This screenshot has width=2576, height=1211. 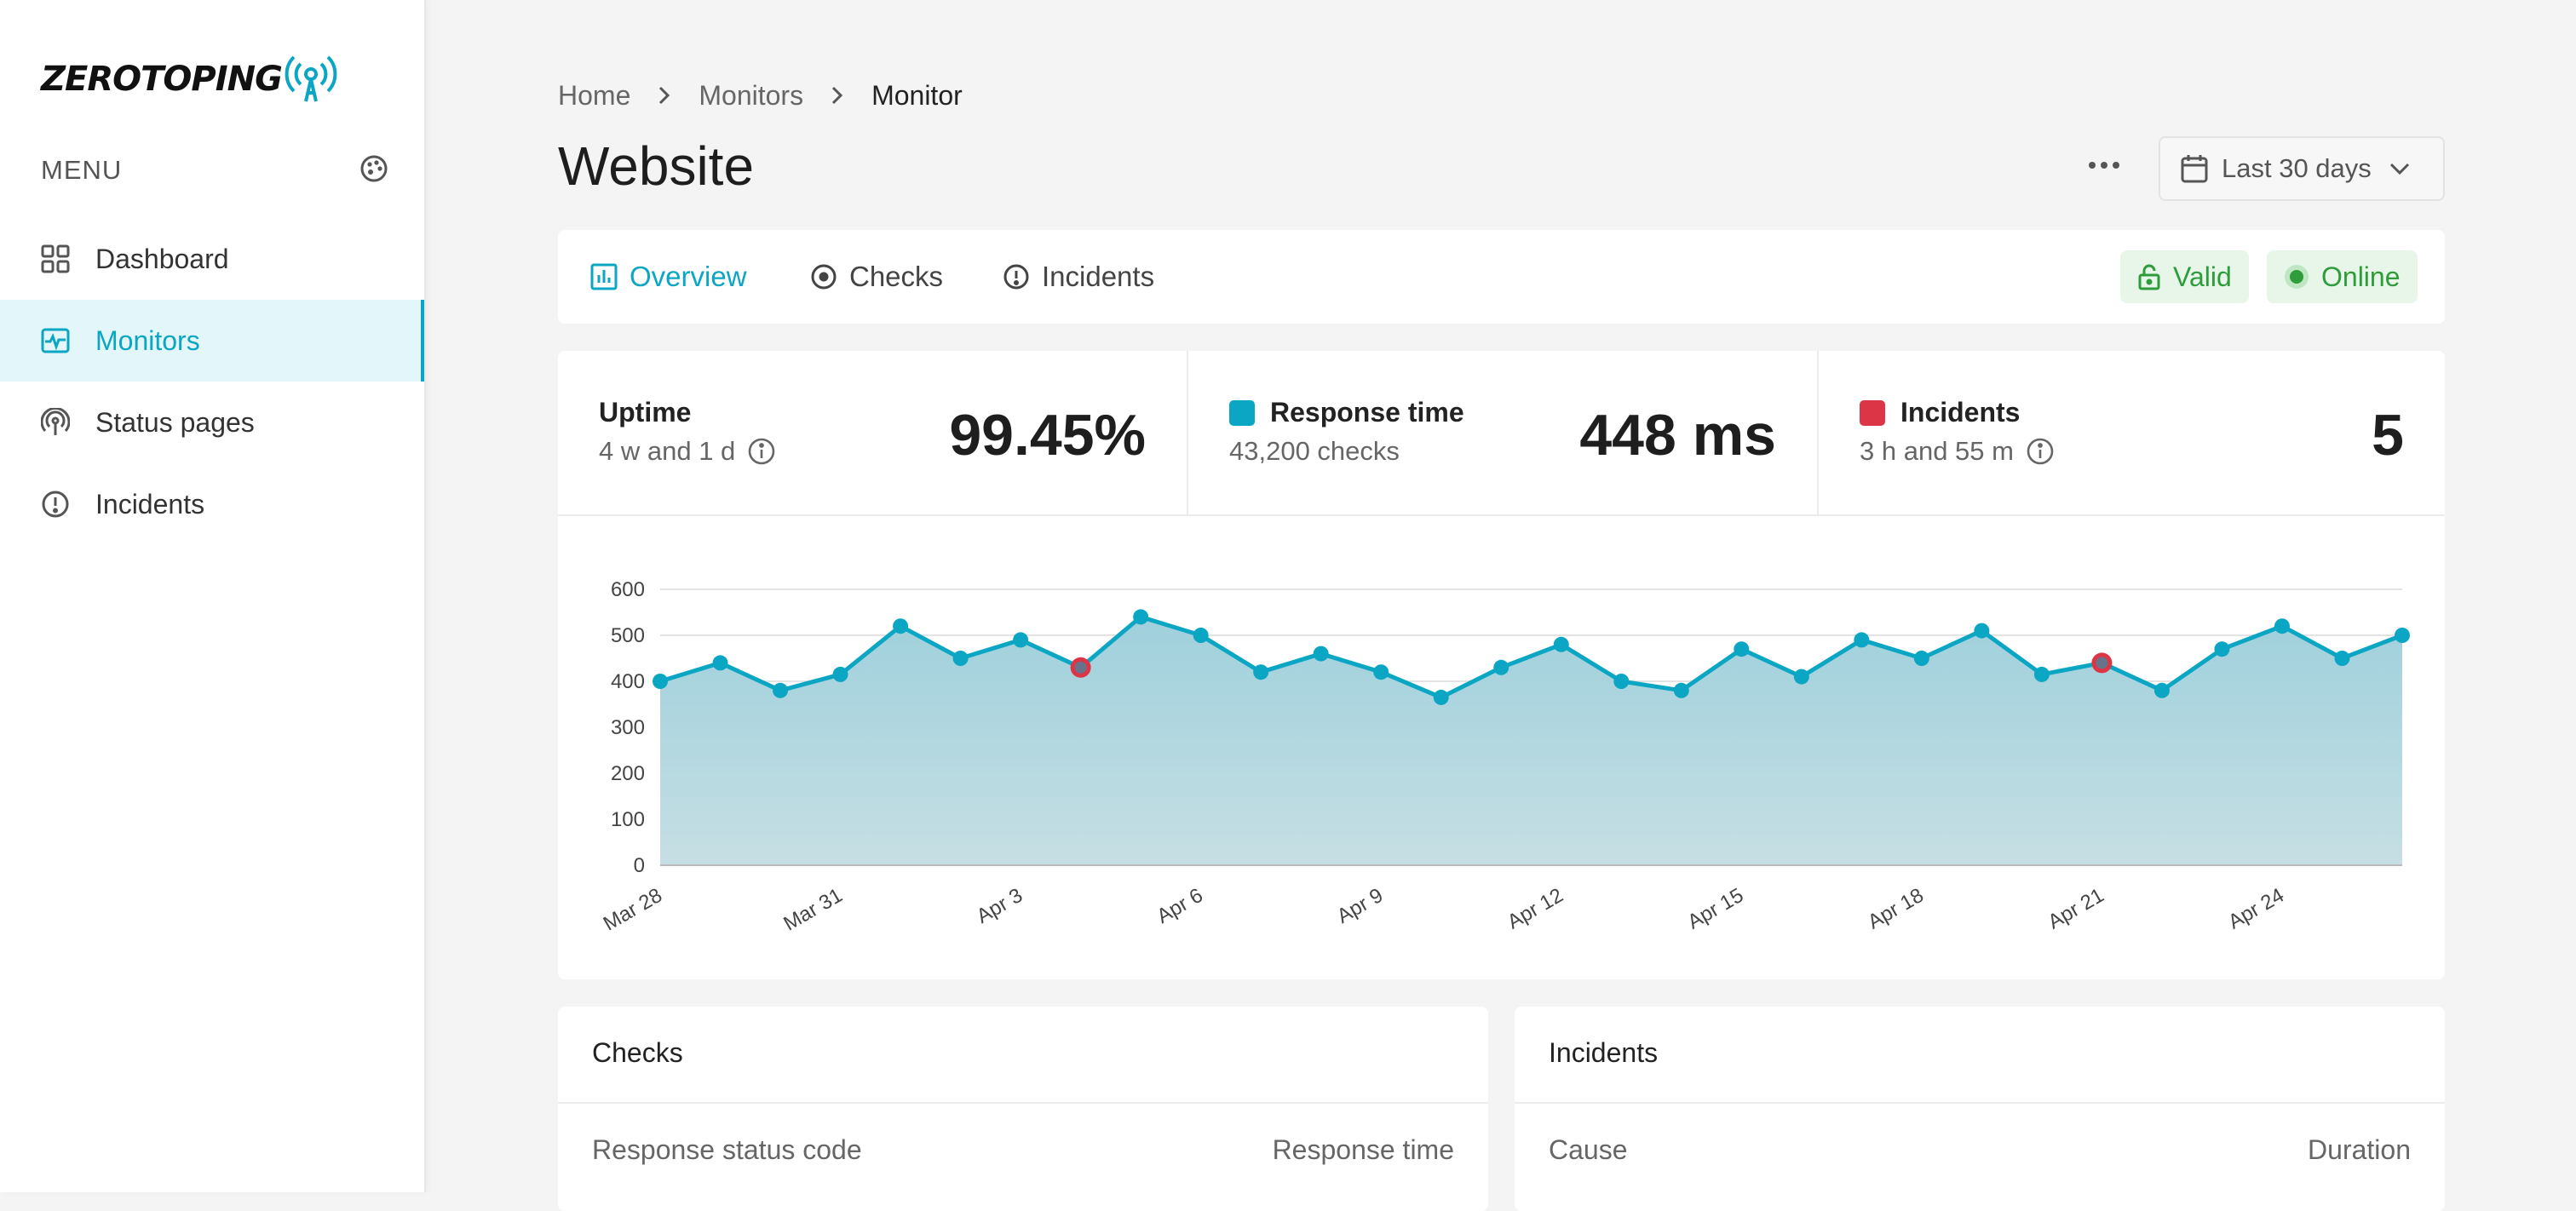 What do you see at coordinates (1716, 909) in the screenshot?
I see `x-tick-label: Apr 15` at bounding box center [1716, 909].